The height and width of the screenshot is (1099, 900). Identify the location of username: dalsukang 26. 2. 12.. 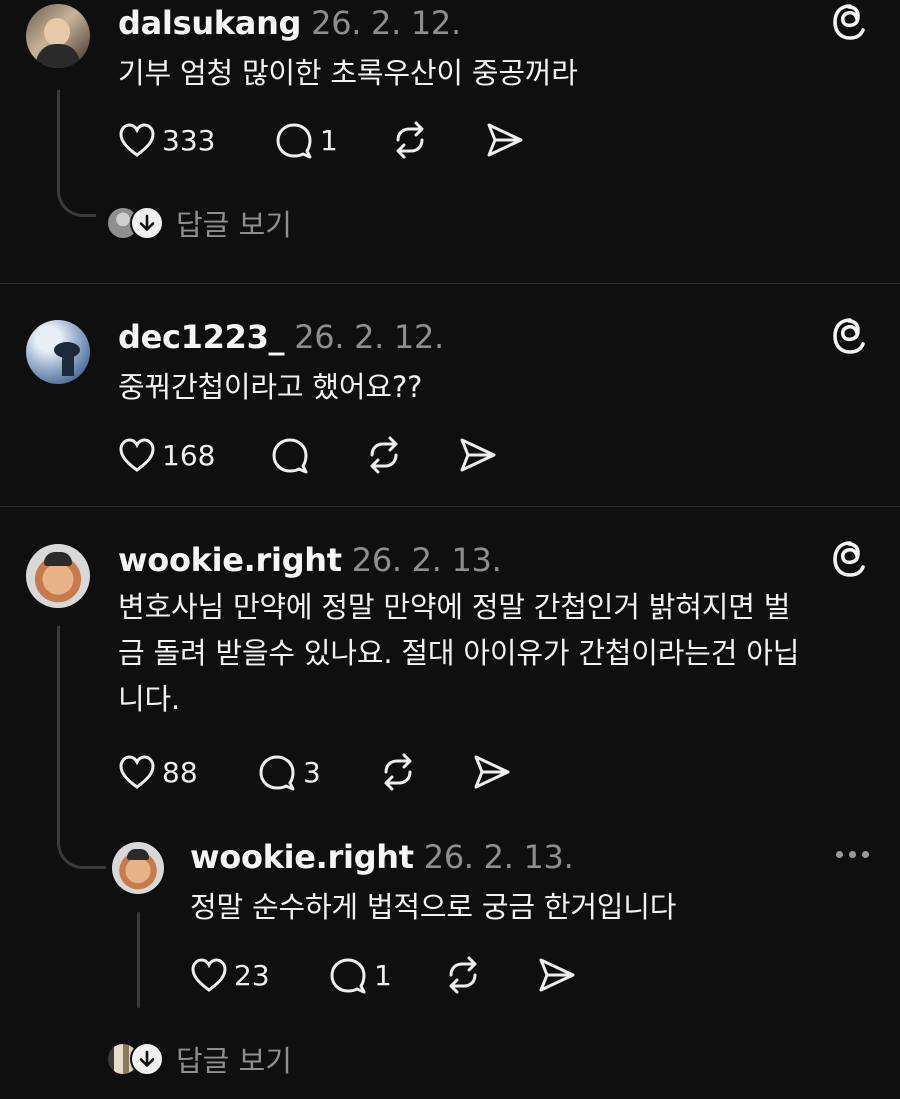
(289, 23).